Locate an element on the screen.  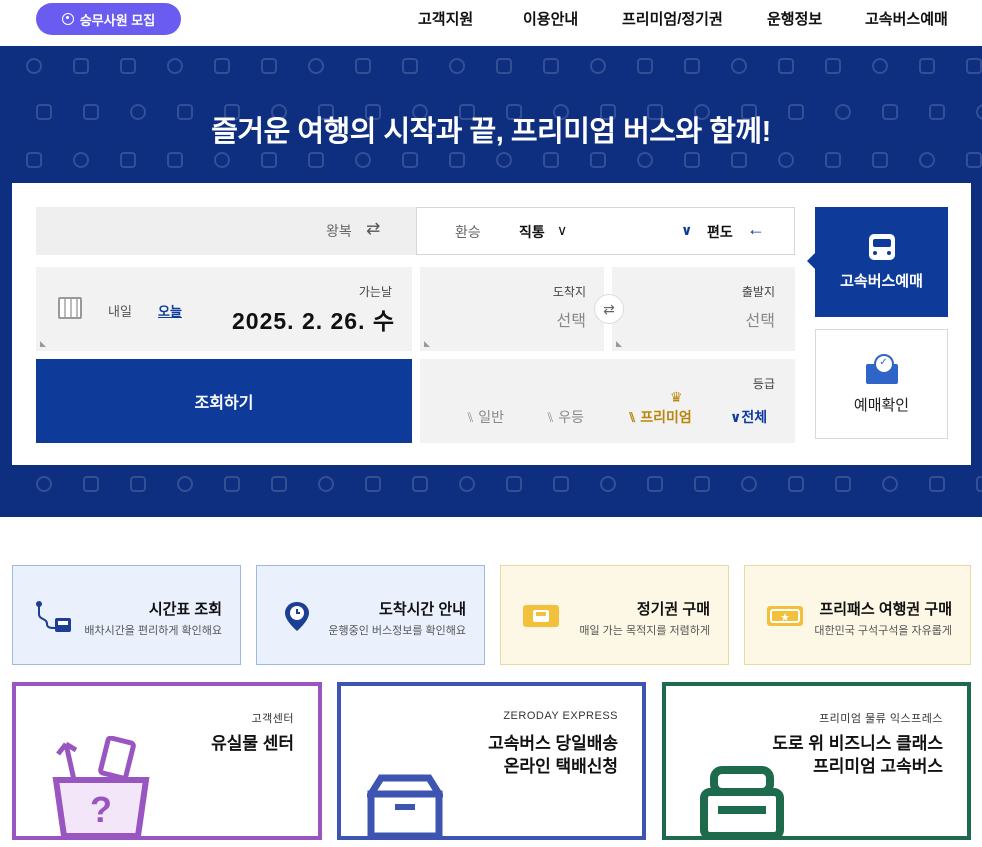
arrival-time-subtitle: 운행중인 버스정보를 확인해요 is located at coordinates (397, 631).